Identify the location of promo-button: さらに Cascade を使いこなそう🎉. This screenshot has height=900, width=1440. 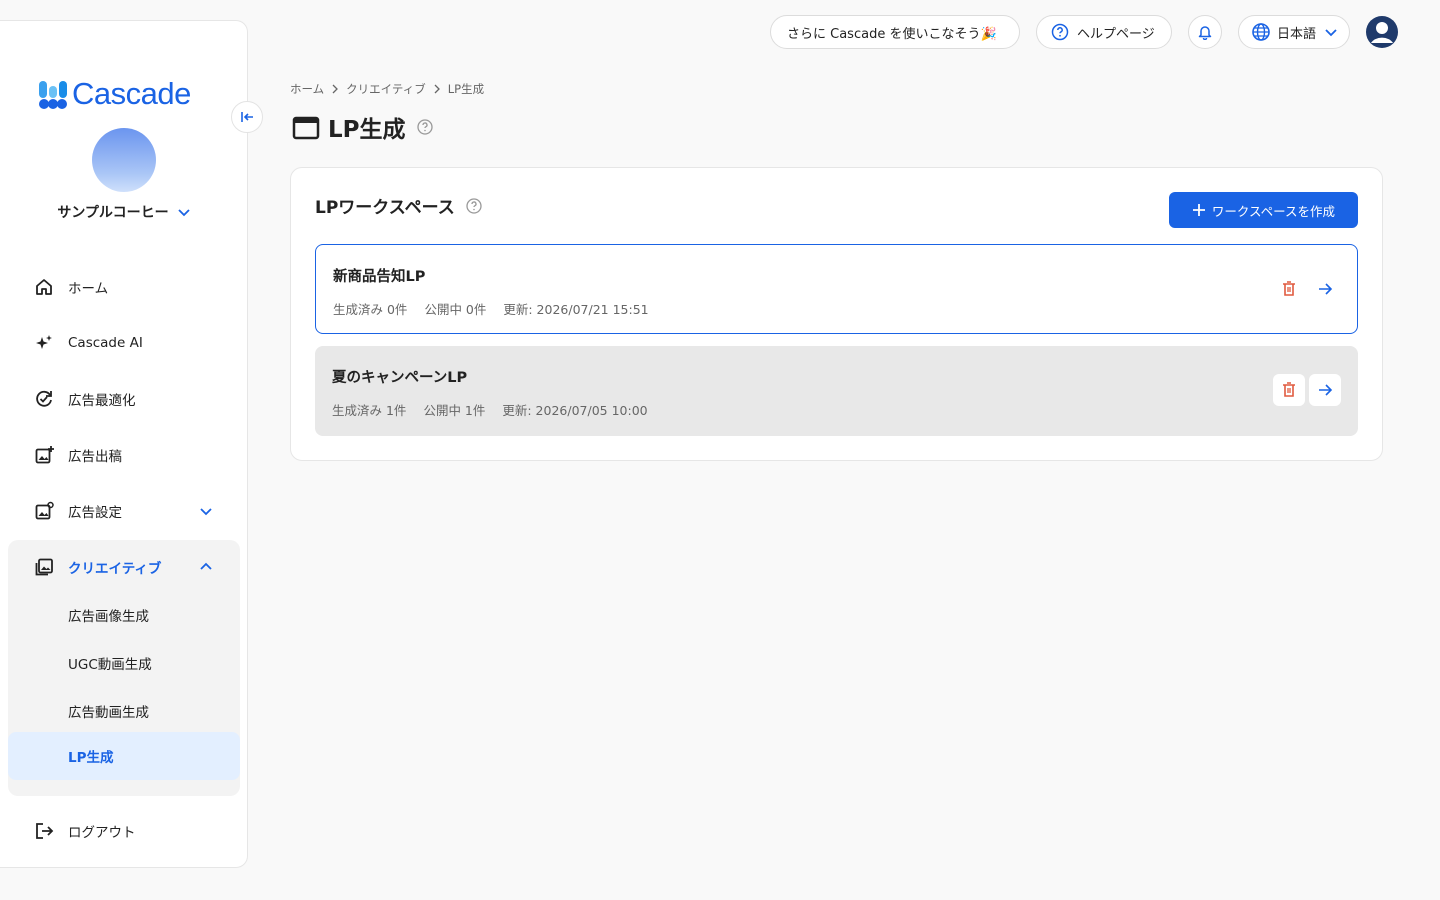
(895, 32).